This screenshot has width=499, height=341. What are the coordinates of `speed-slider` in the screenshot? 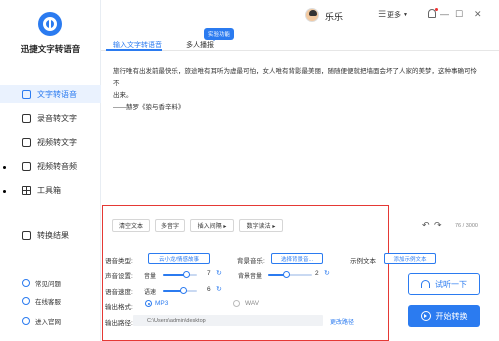 It's located at (180, 290).